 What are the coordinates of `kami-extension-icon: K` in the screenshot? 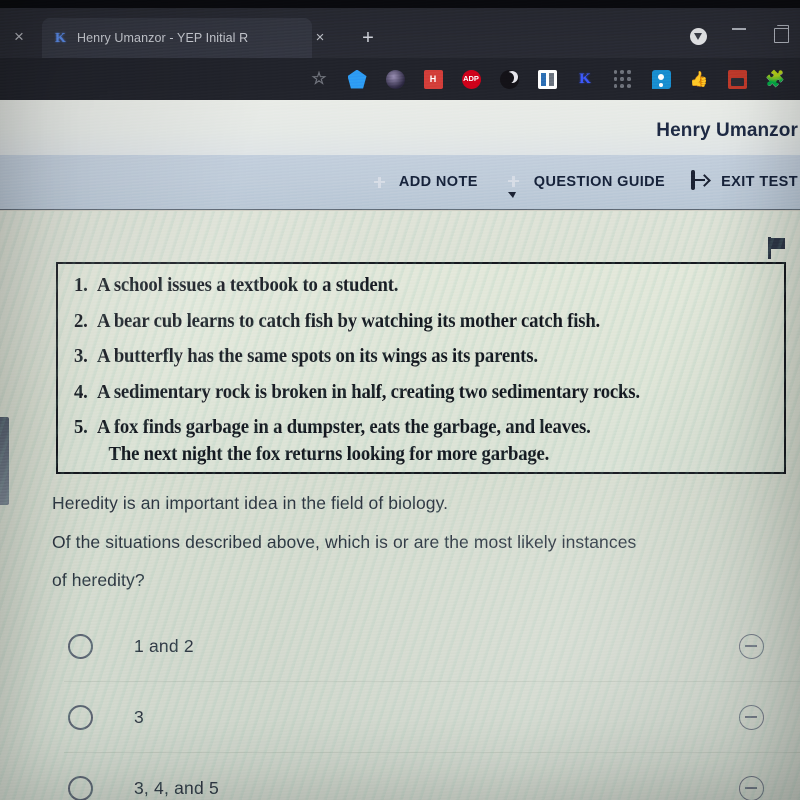 It's located at (585, 79).